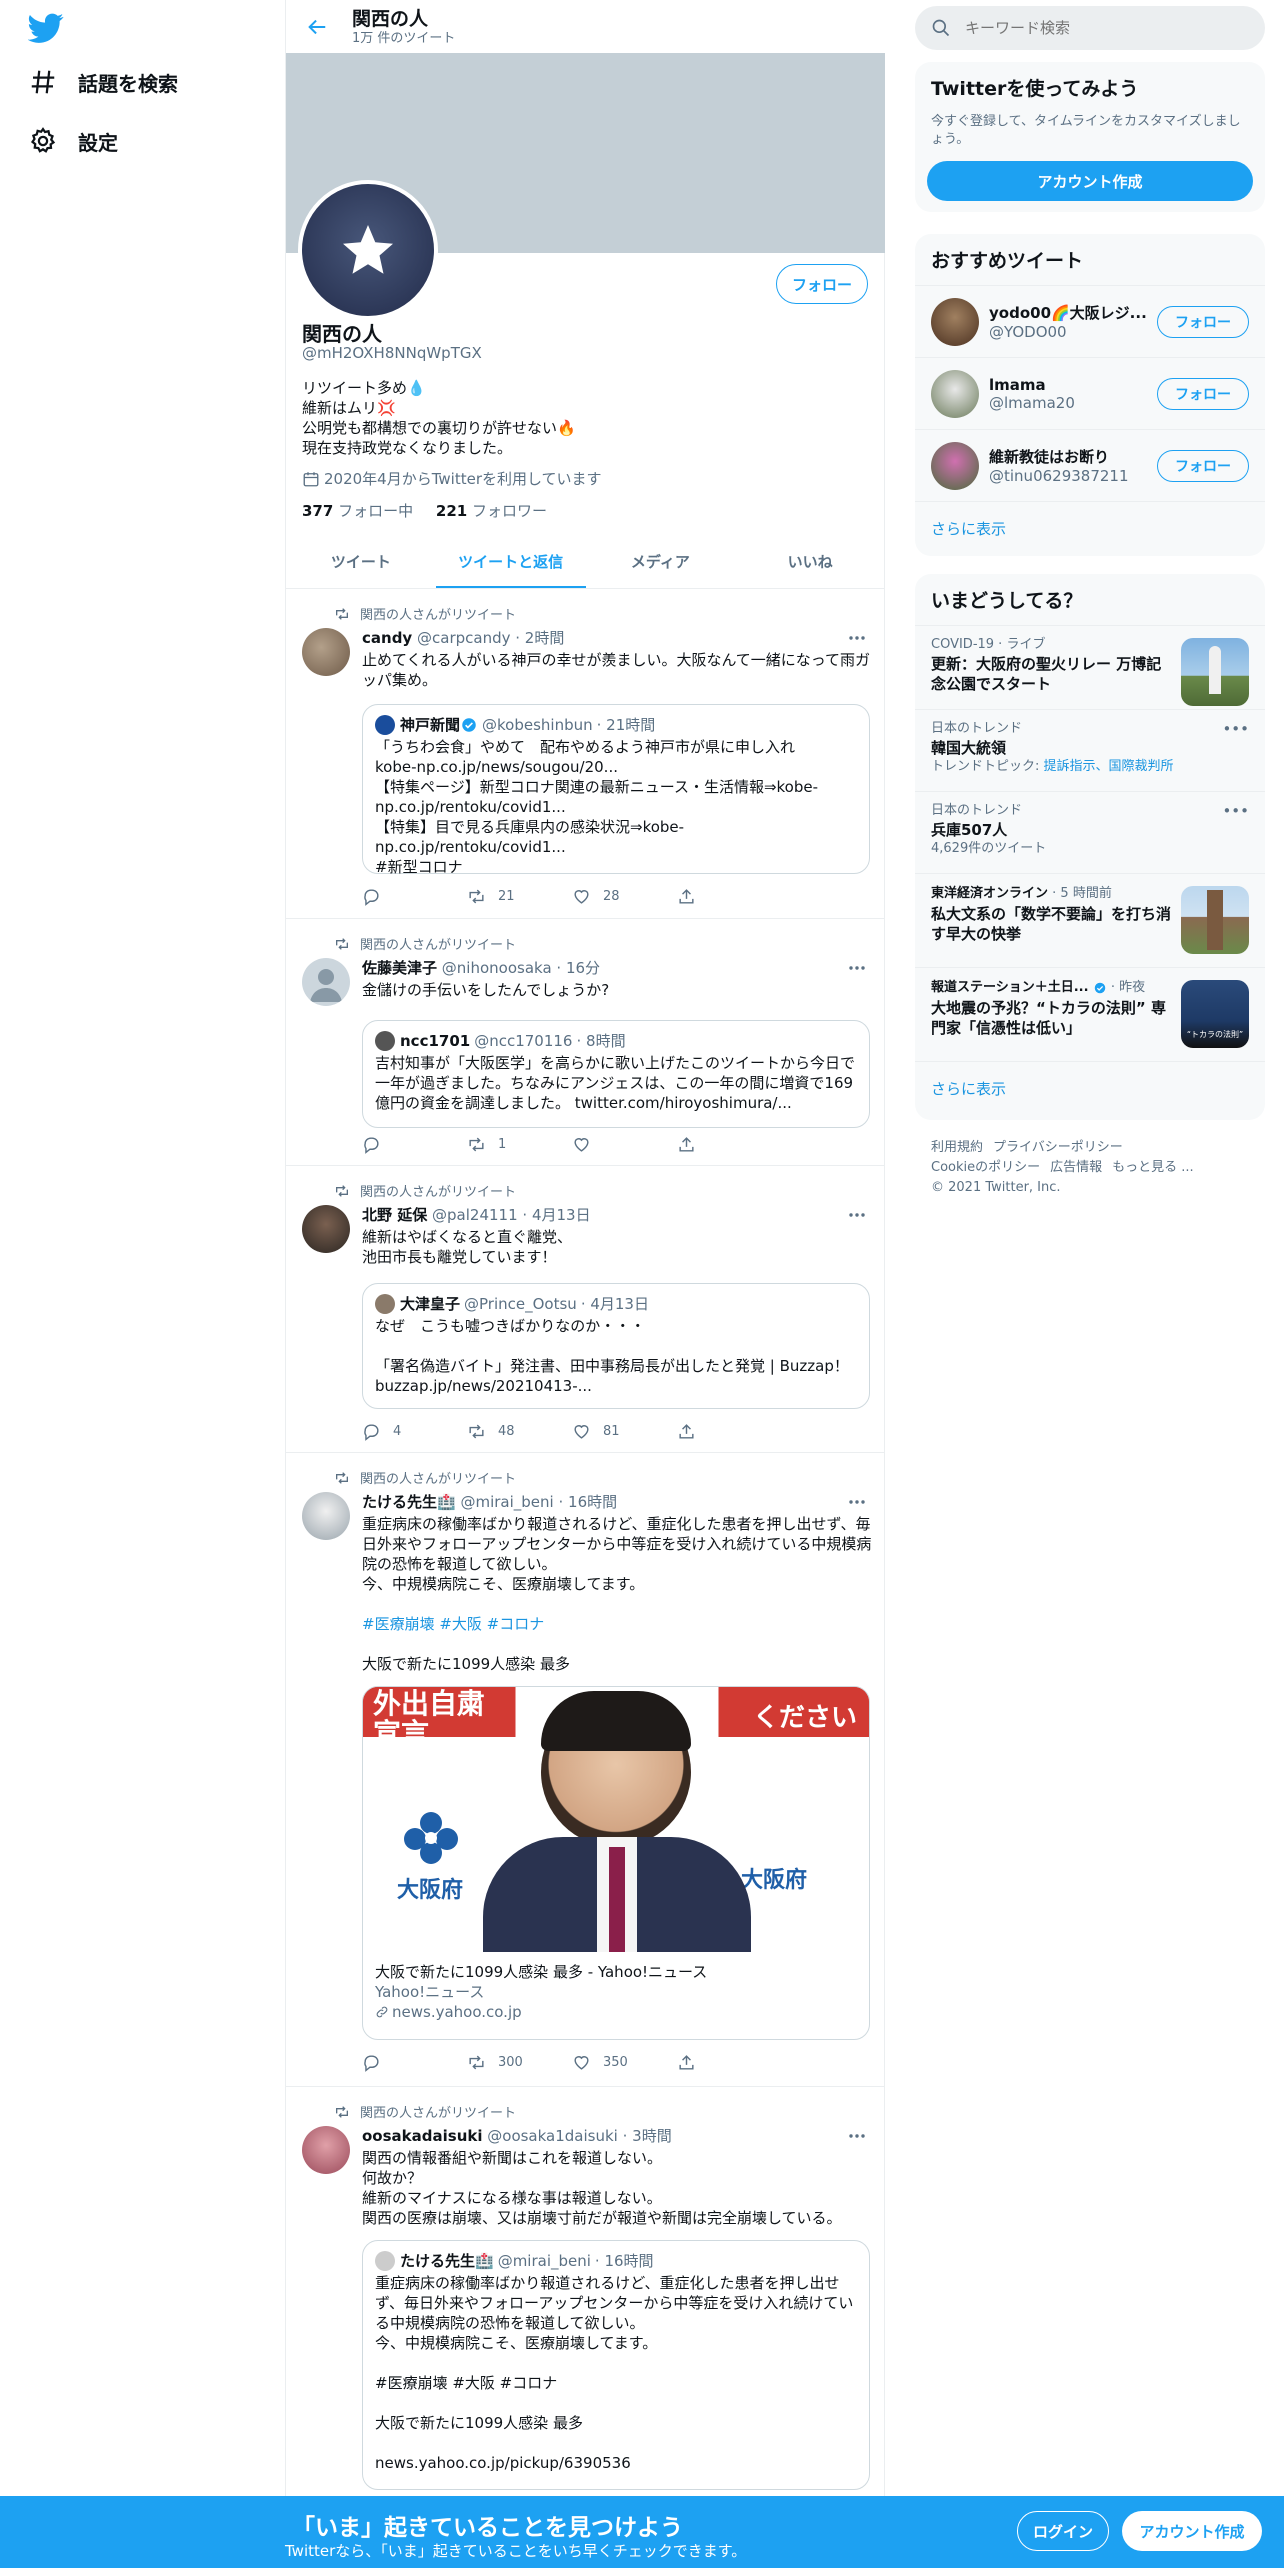 This screenshot has width=1284, height=2568. I want to click on profile-avatar, so click(368, 250).